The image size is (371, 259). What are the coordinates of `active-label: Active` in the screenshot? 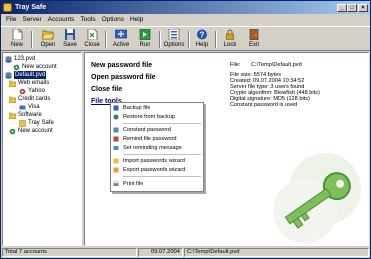 It's located at (121, 45).